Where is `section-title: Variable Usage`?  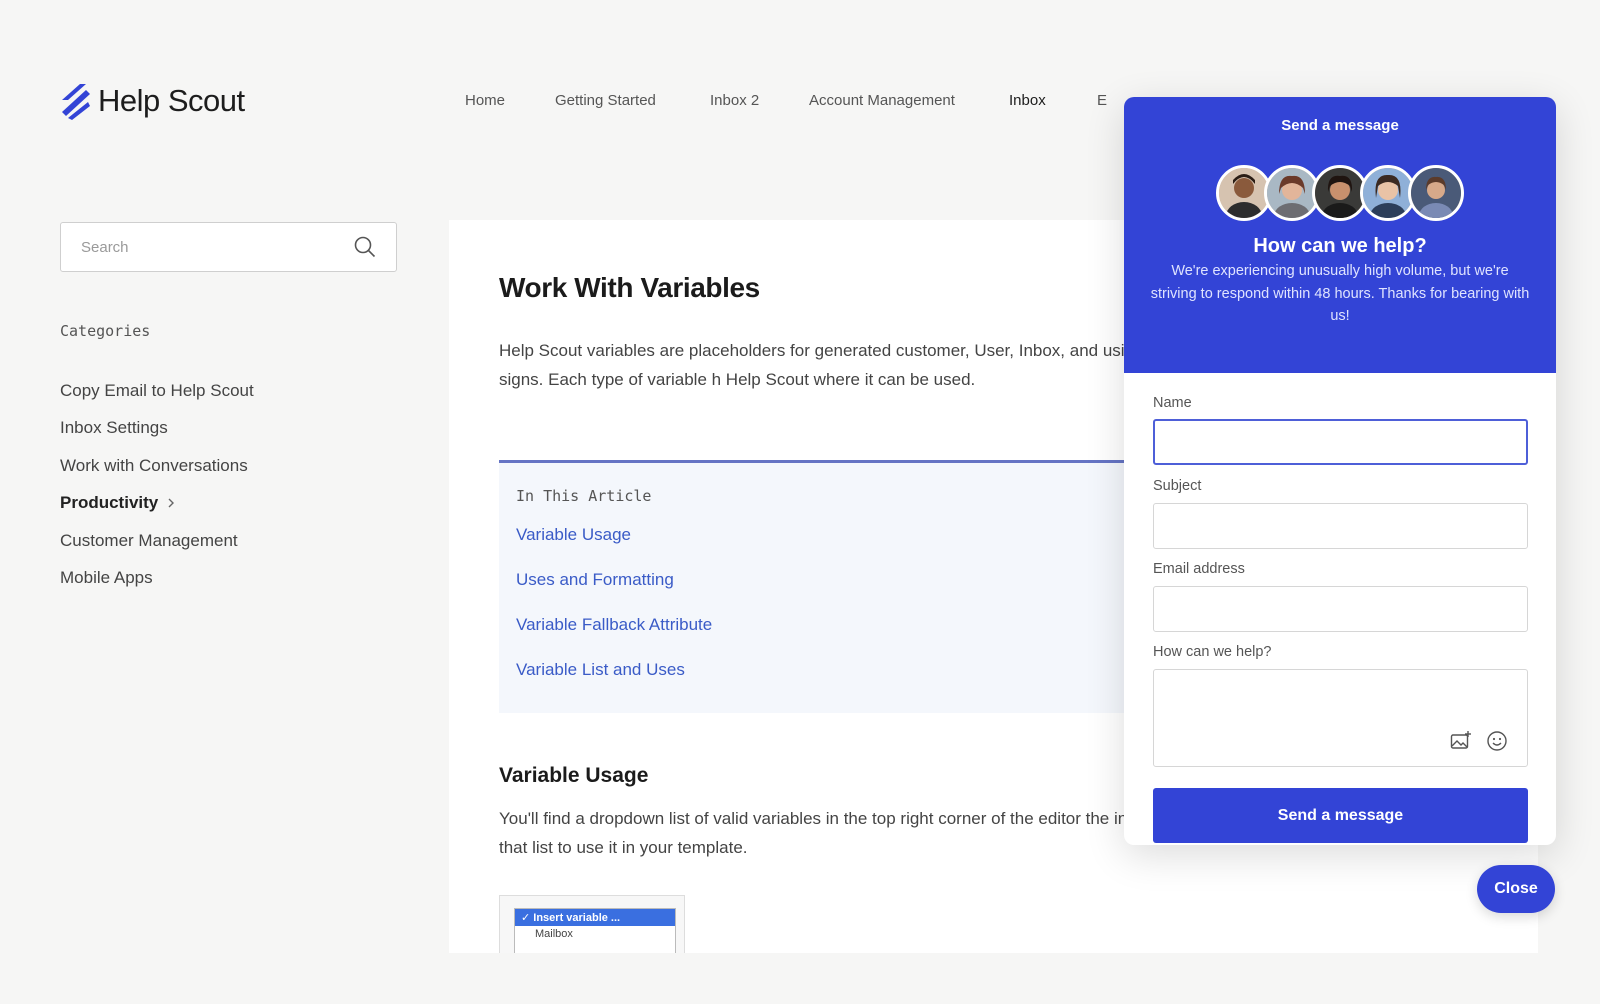 section-title: Variable Usage is located at coordinates (574, 775).